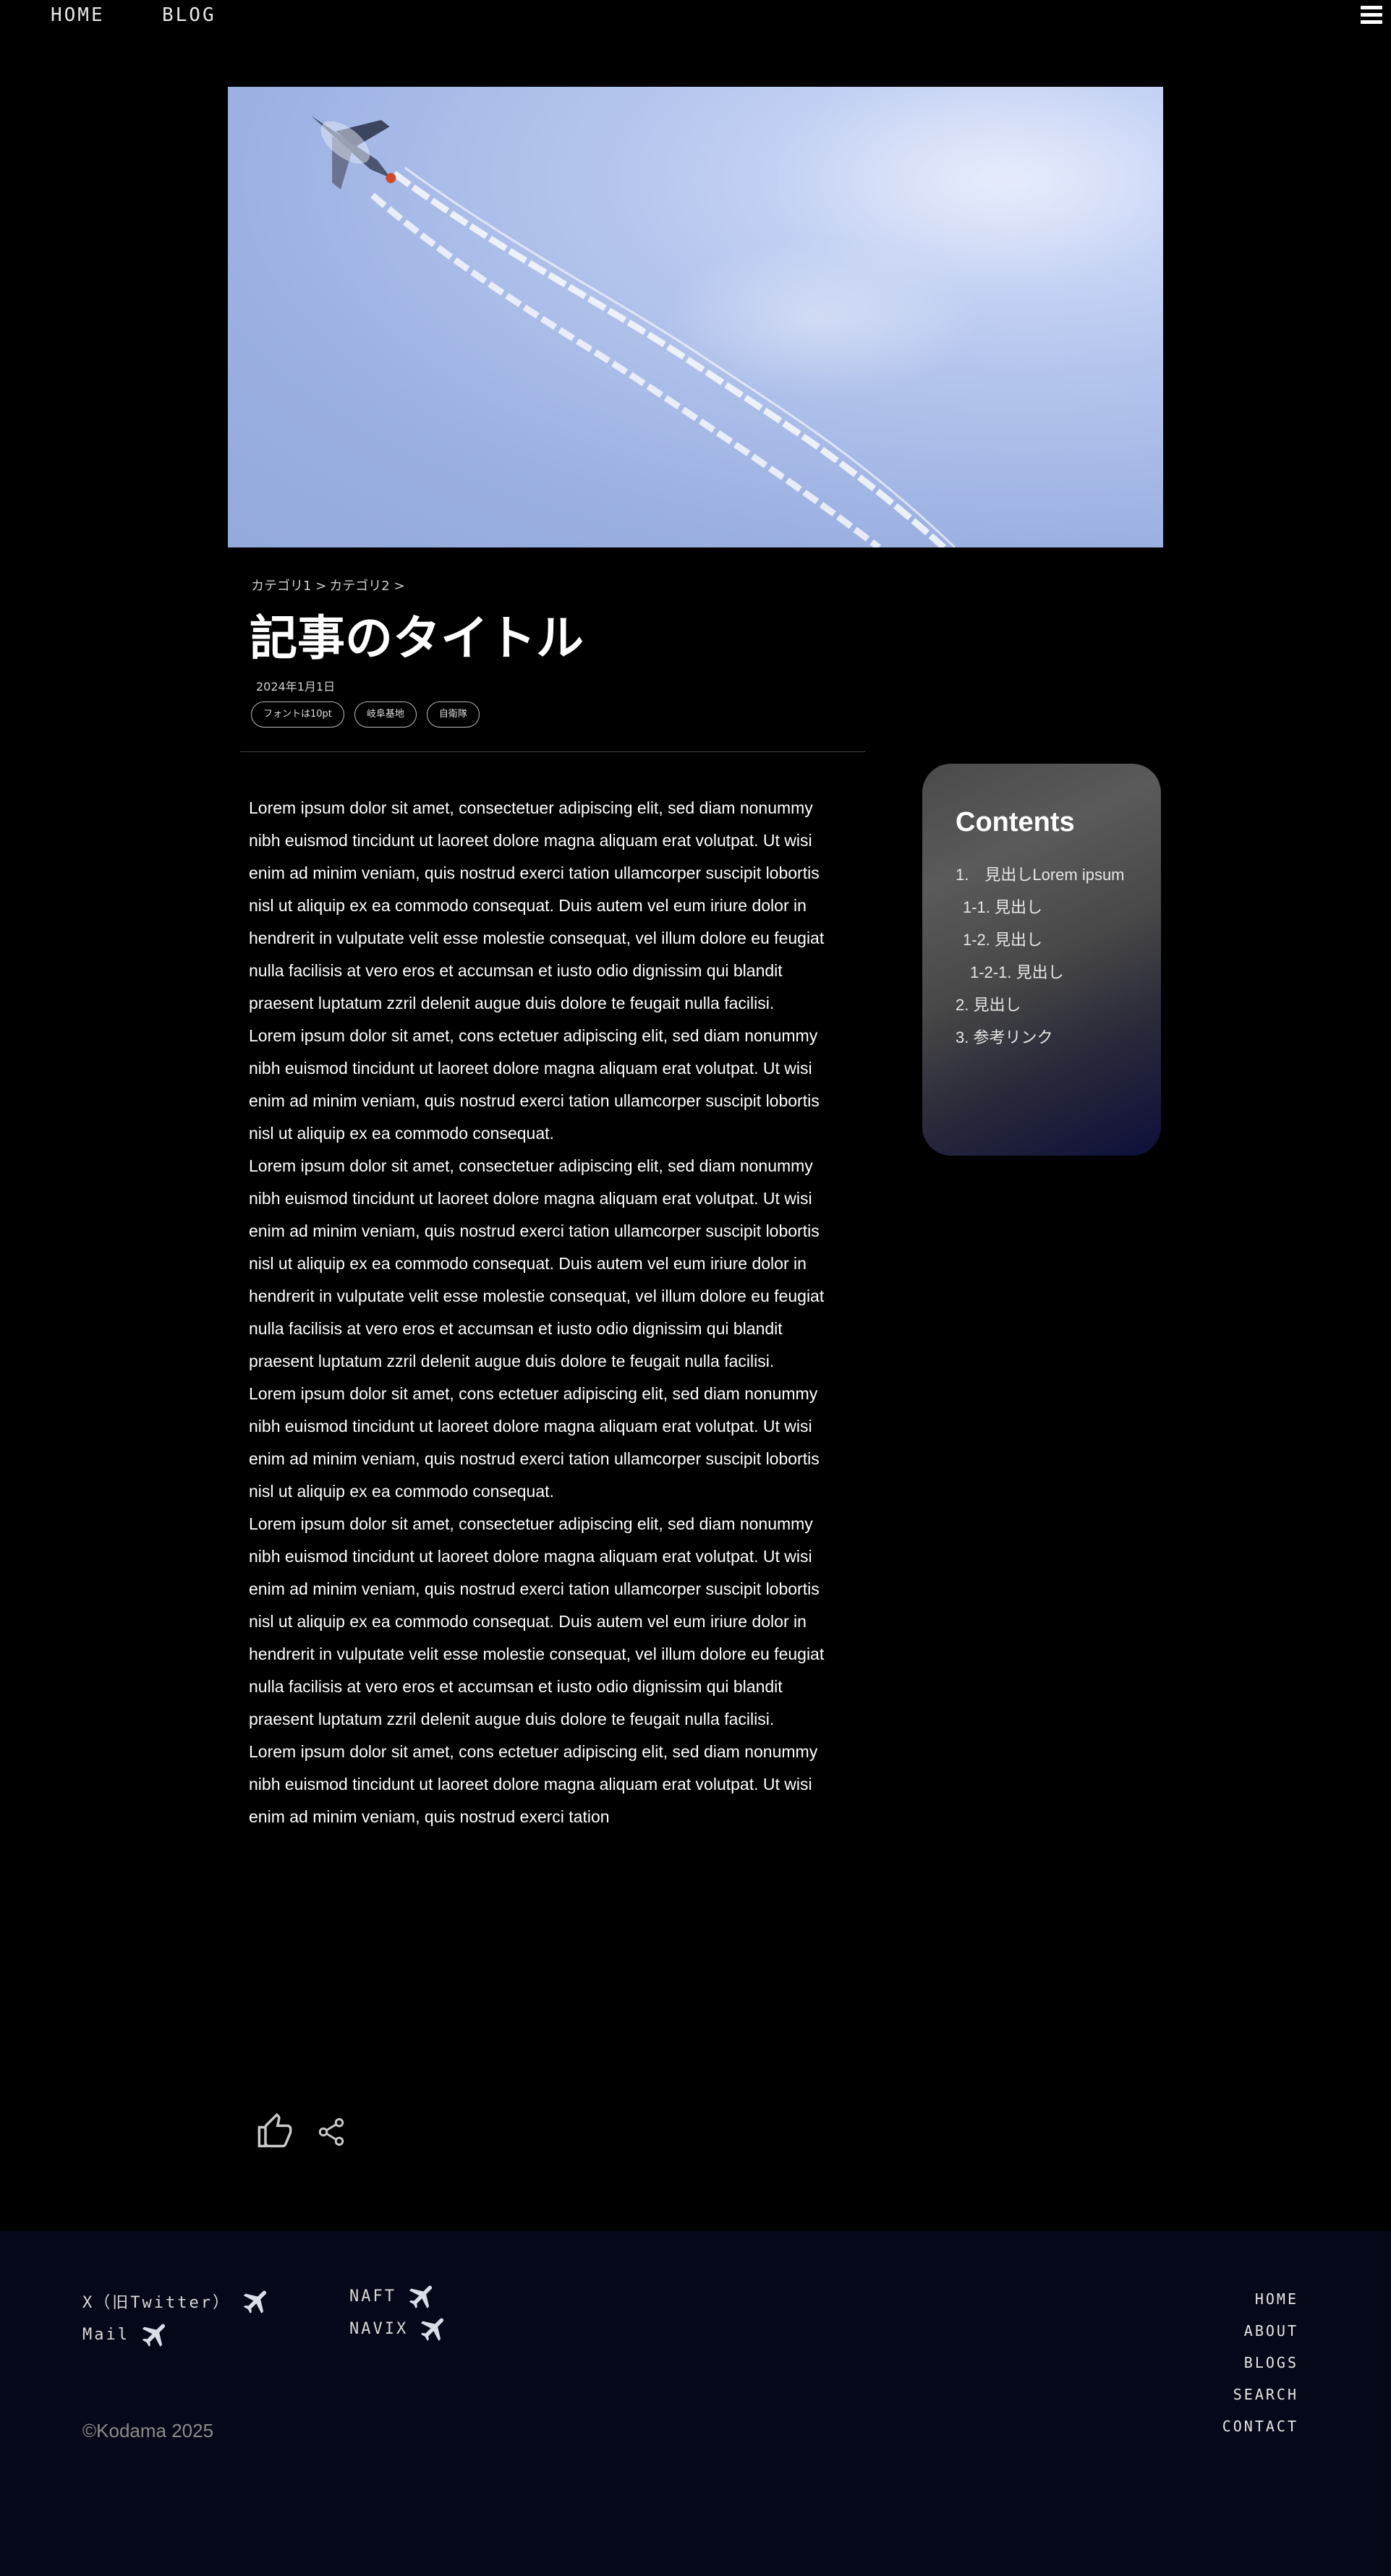 This screenshot has width=1391, height=2576. Describe the element at coordinates (157, 2303) in the screenshot. I see `footer-link-label: X（旧Twitter）` at that location.